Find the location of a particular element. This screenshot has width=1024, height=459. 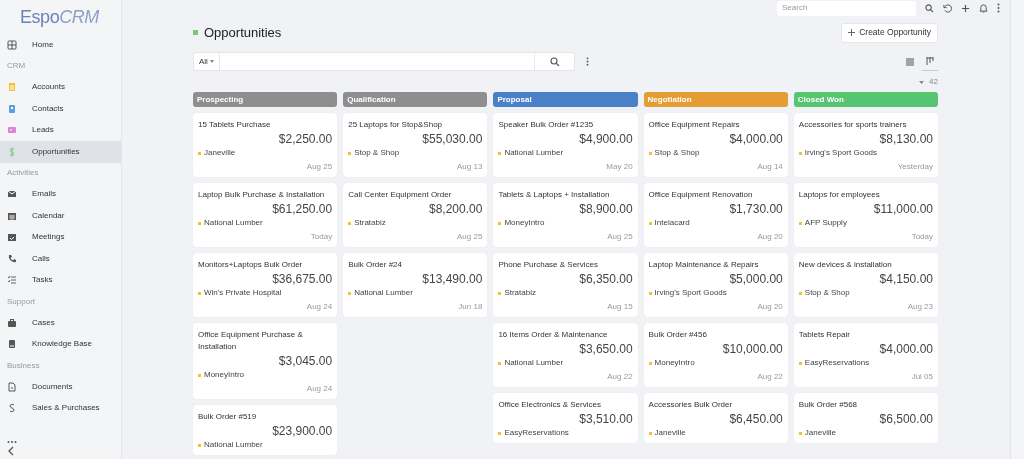

opportunity-card: Monitors+Laptops Bulk Order $36,675.00 Win's Private Hospital Aug 24 is located at coordinates (265, 285).